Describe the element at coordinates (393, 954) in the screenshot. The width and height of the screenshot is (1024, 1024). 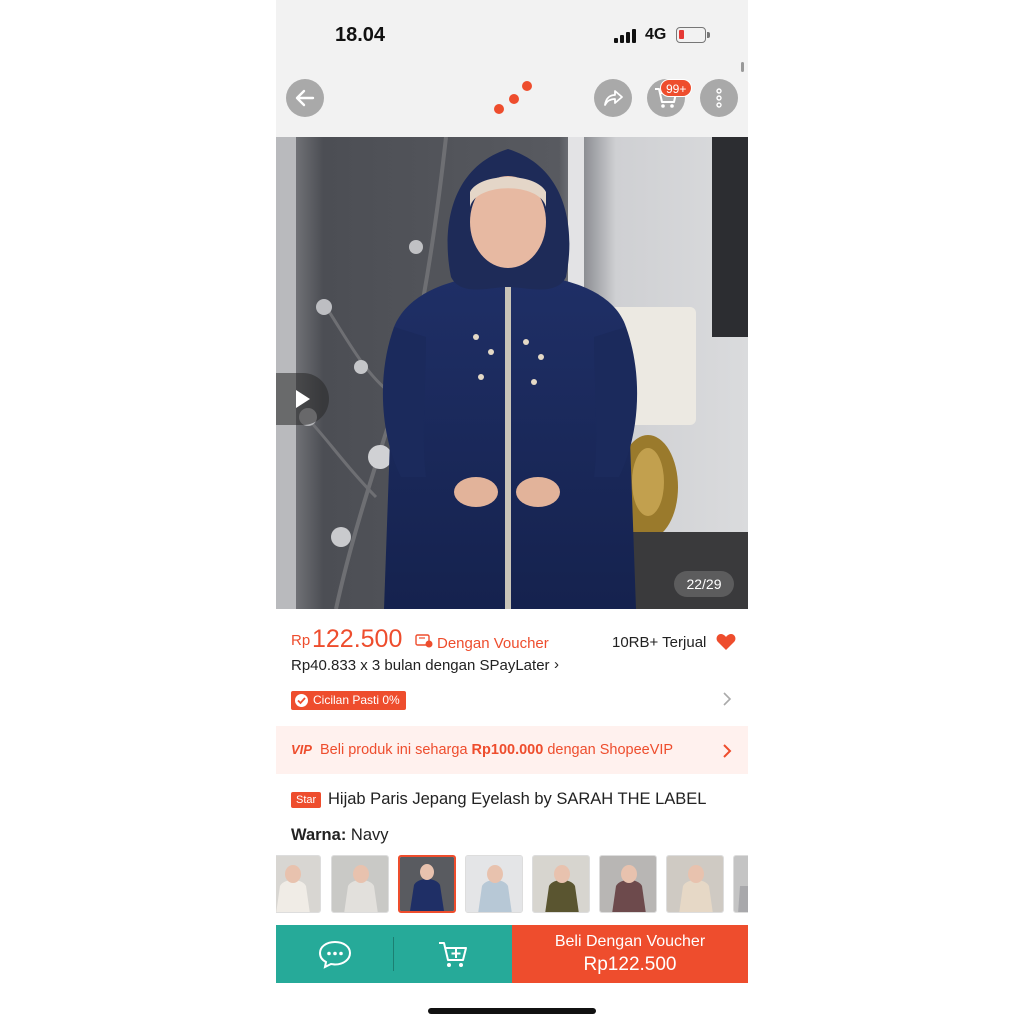
I see `button-divider` at that location.